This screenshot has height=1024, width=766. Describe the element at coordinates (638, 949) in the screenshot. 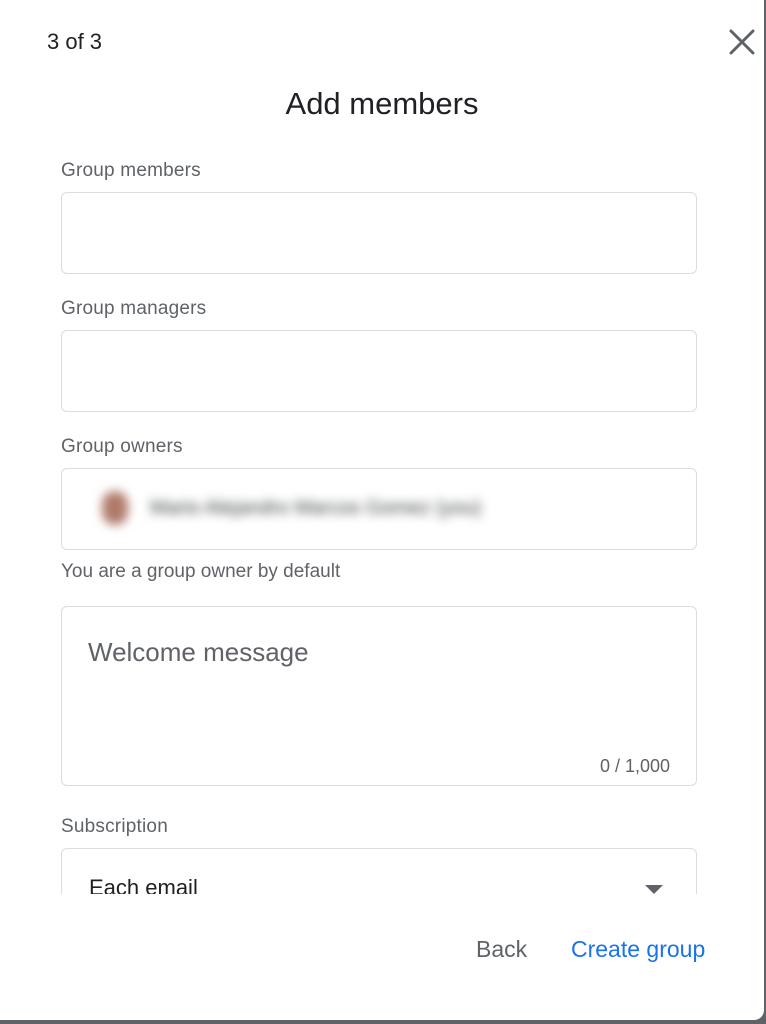

I see `create-group-button: Create group` at that location.